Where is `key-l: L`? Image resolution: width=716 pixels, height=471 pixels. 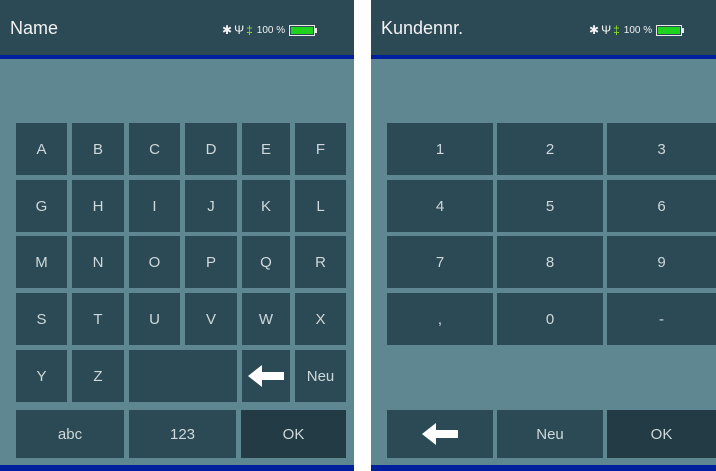 key-l: L is located at coordinates (320, 206).